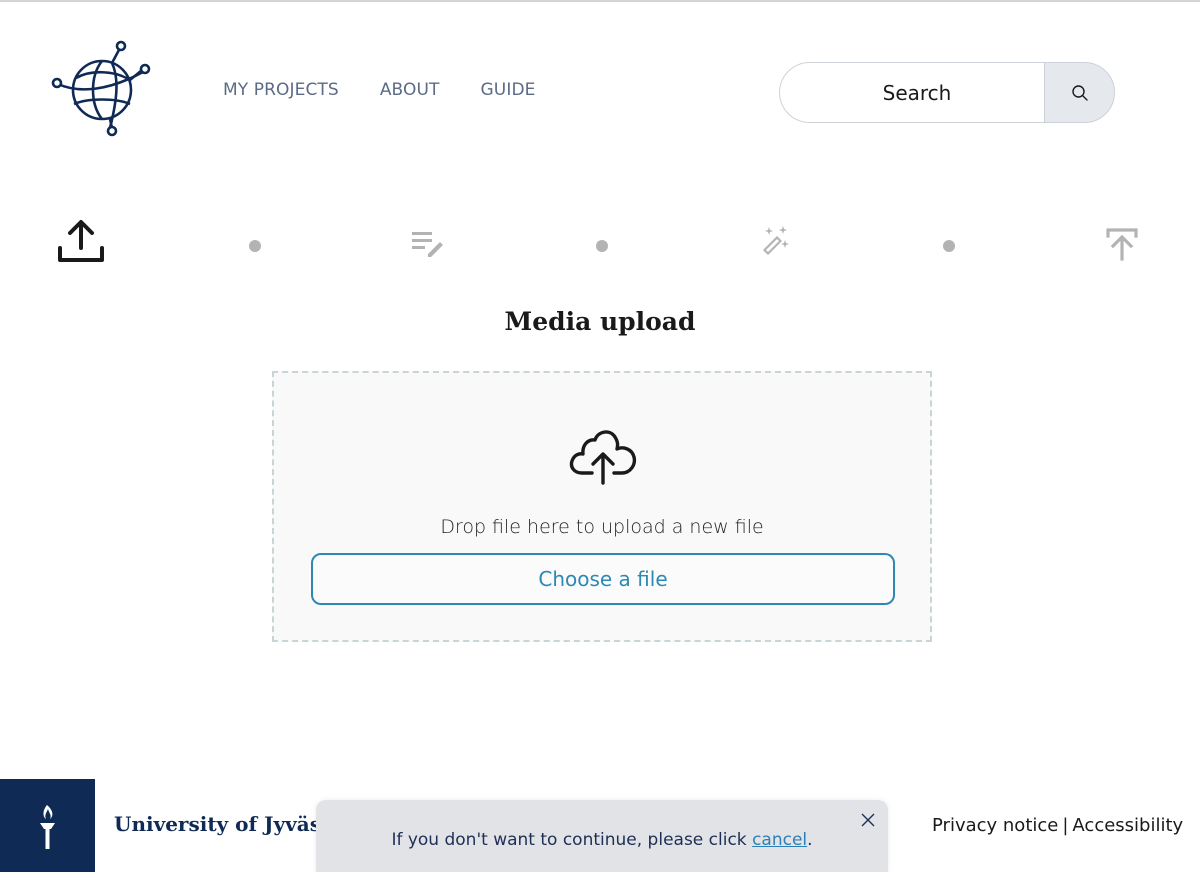 The height and width of the screenshot is (872, 1200). What do you see at coordinates (281, 90) in the screenshot?
I see `nav-my-projects: MY PROJECTS` at bounding box center [281, 90].